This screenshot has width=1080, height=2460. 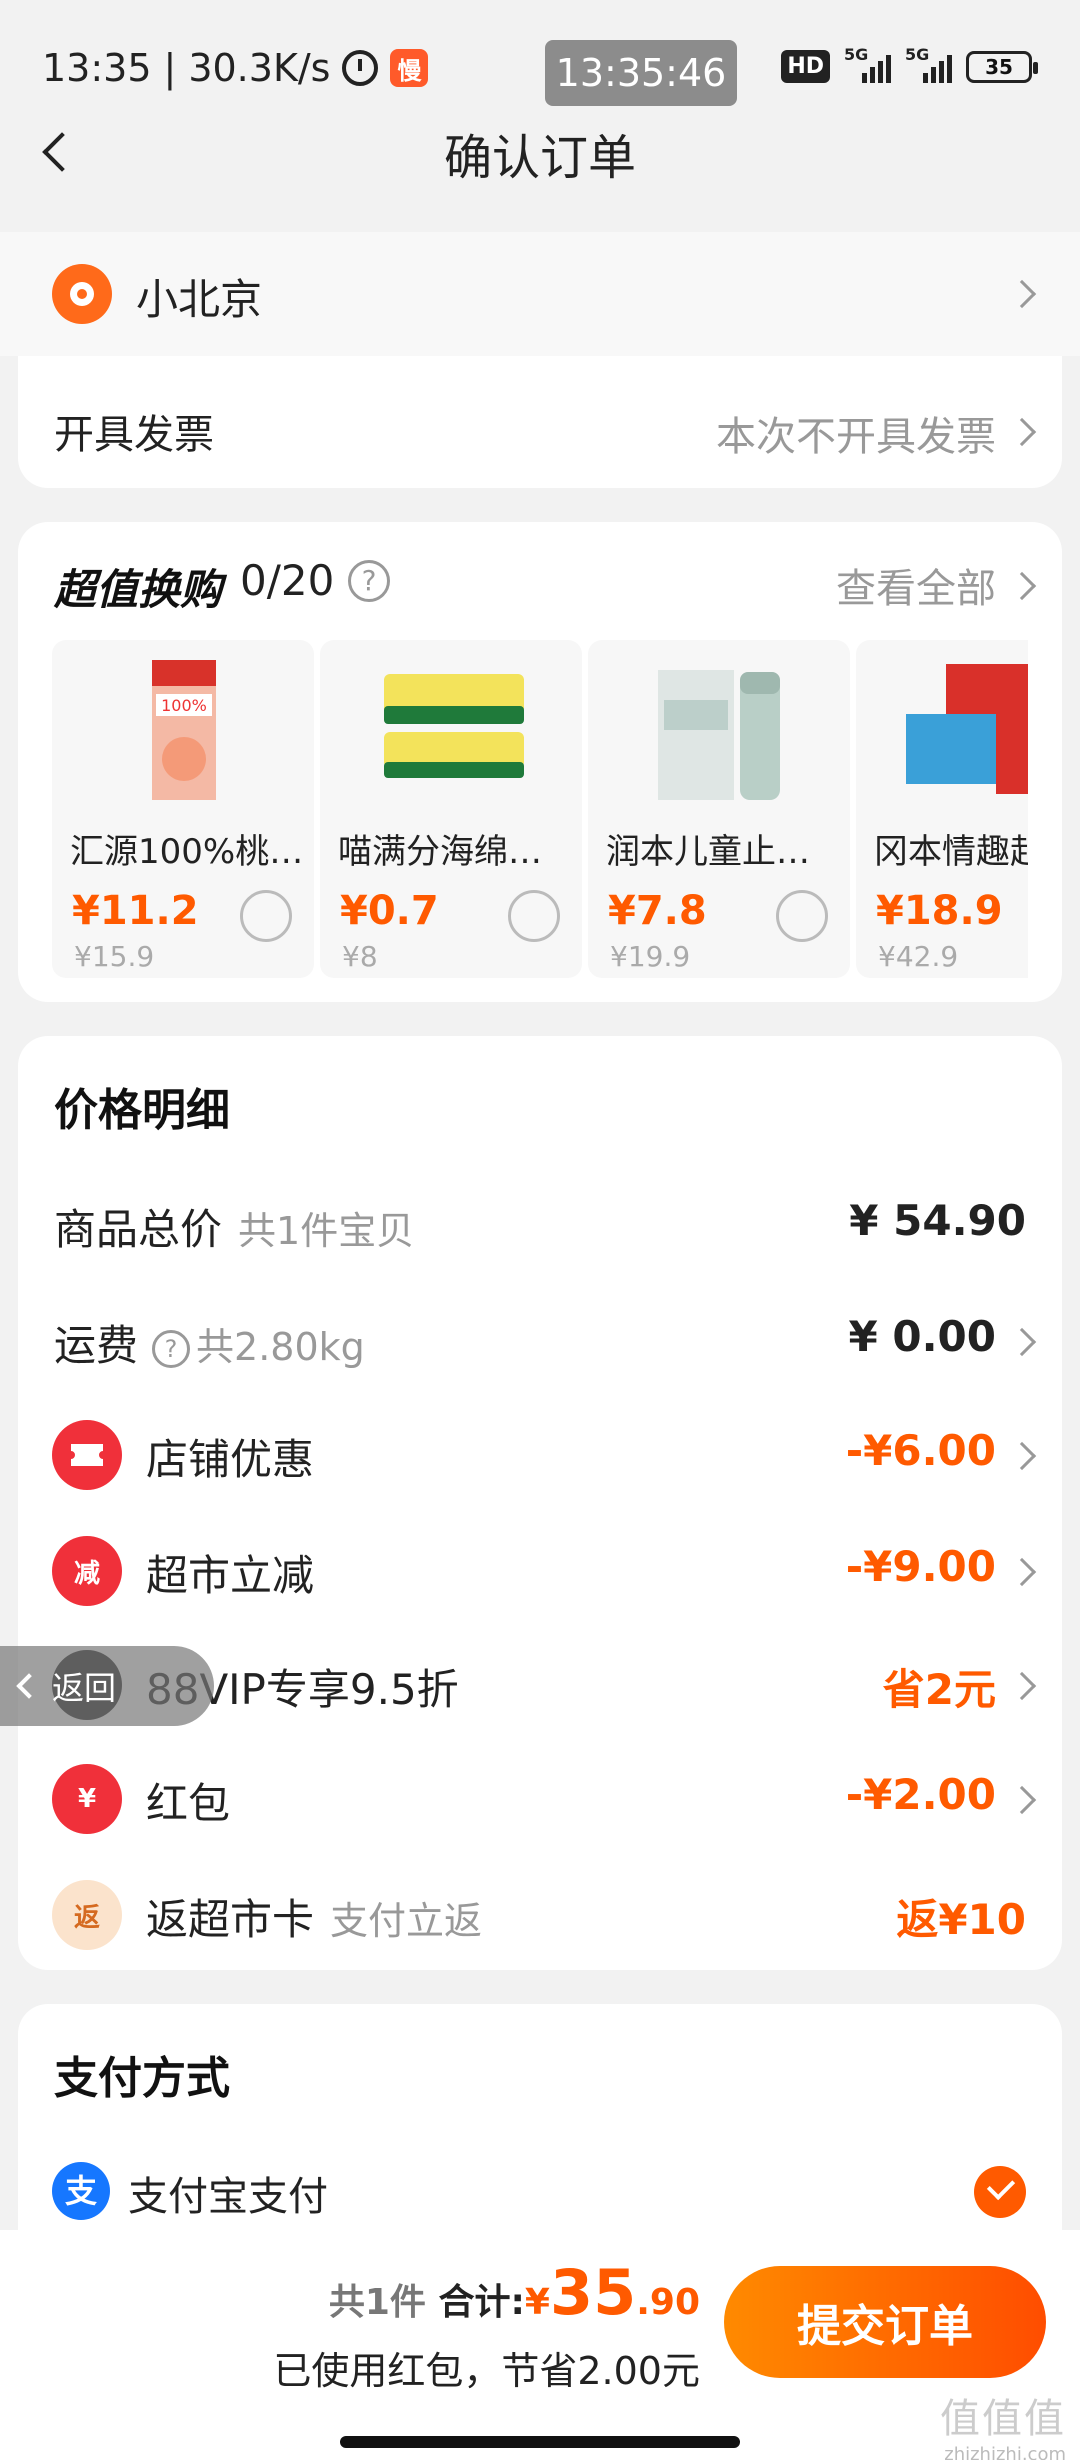 What do you see at coordinates (718, 729) in the screenshot?
I see `balm-stick-icon` at bounding box center [718, 729].